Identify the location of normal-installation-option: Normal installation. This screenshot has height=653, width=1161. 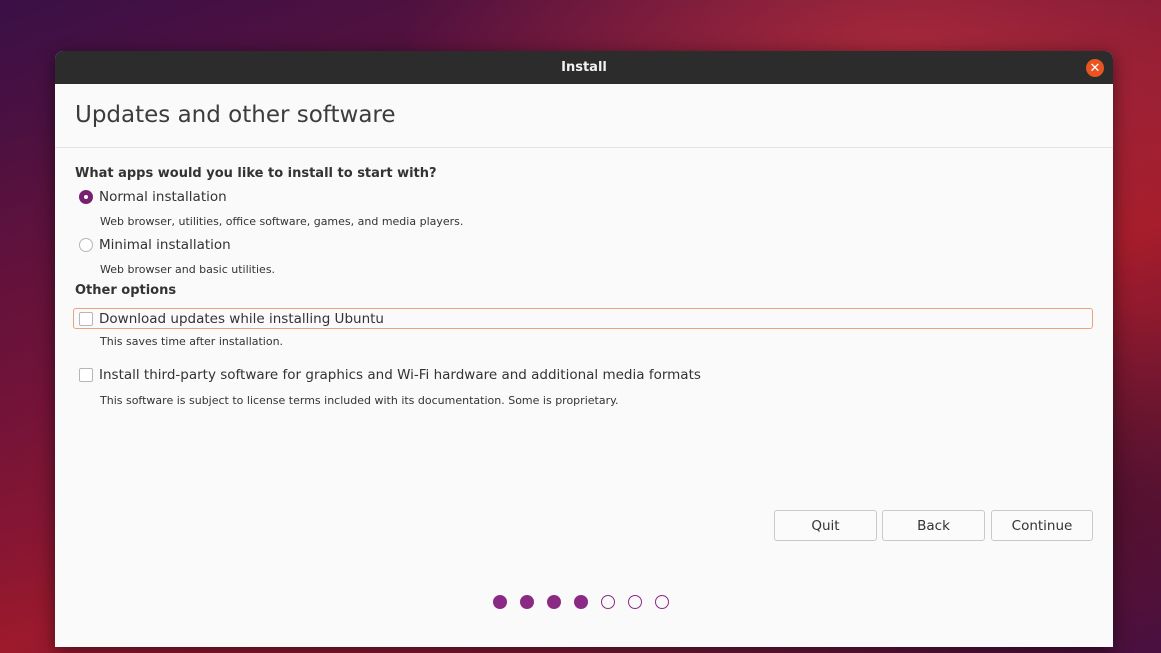
(153, 197).